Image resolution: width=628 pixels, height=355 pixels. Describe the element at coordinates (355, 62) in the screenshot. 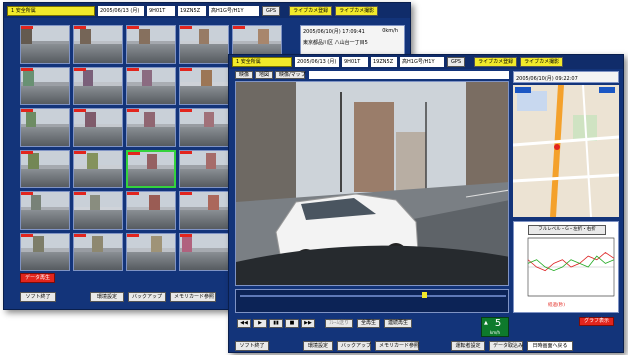

I see `front-time-from-field: 9H01T` at that location.